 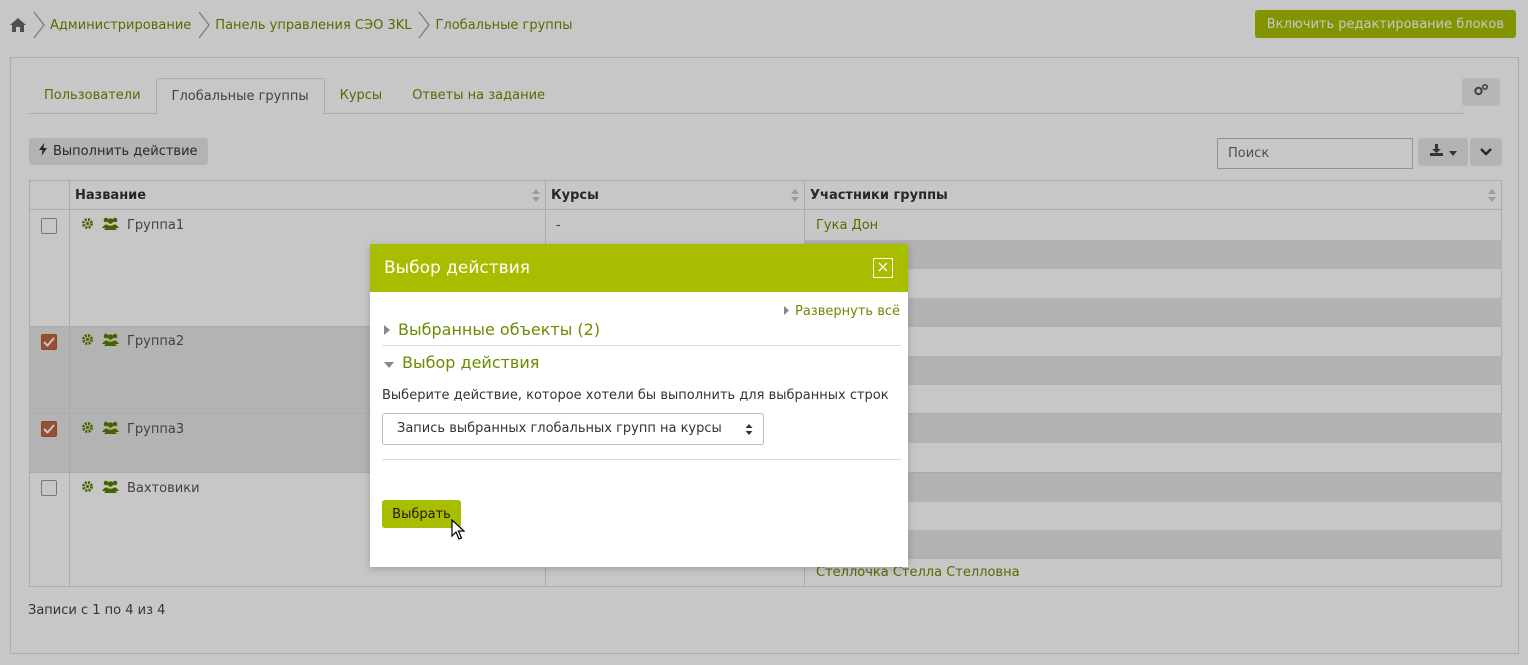 I want to click on section-action-choice: Выбор действия, so click(x=461, y=362).